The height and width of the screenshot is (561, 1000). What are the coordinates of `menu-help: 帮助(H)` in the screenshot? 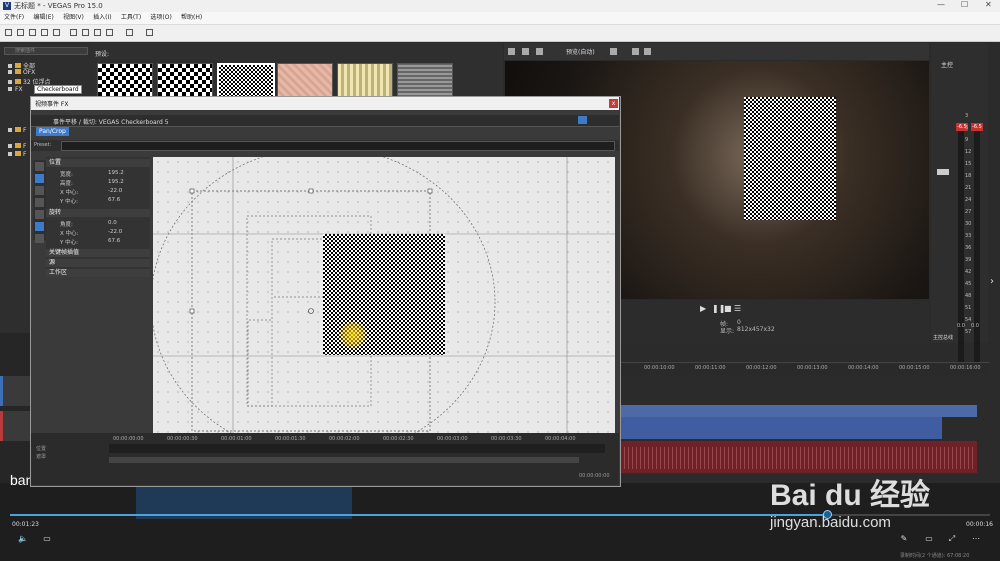 It's located at (191, 18).